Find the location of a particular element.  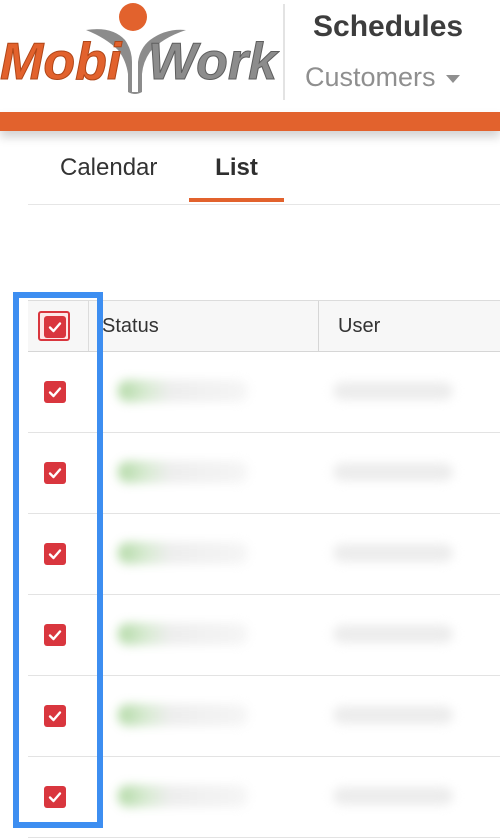

header-accent-bar is located at coordinates (250, 121).